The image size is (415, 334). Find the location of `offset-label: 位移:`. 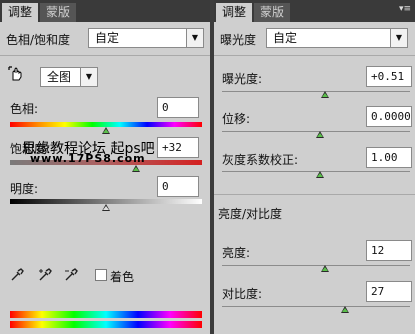

offset-label: 位移: is located at coordinates (236, 119).